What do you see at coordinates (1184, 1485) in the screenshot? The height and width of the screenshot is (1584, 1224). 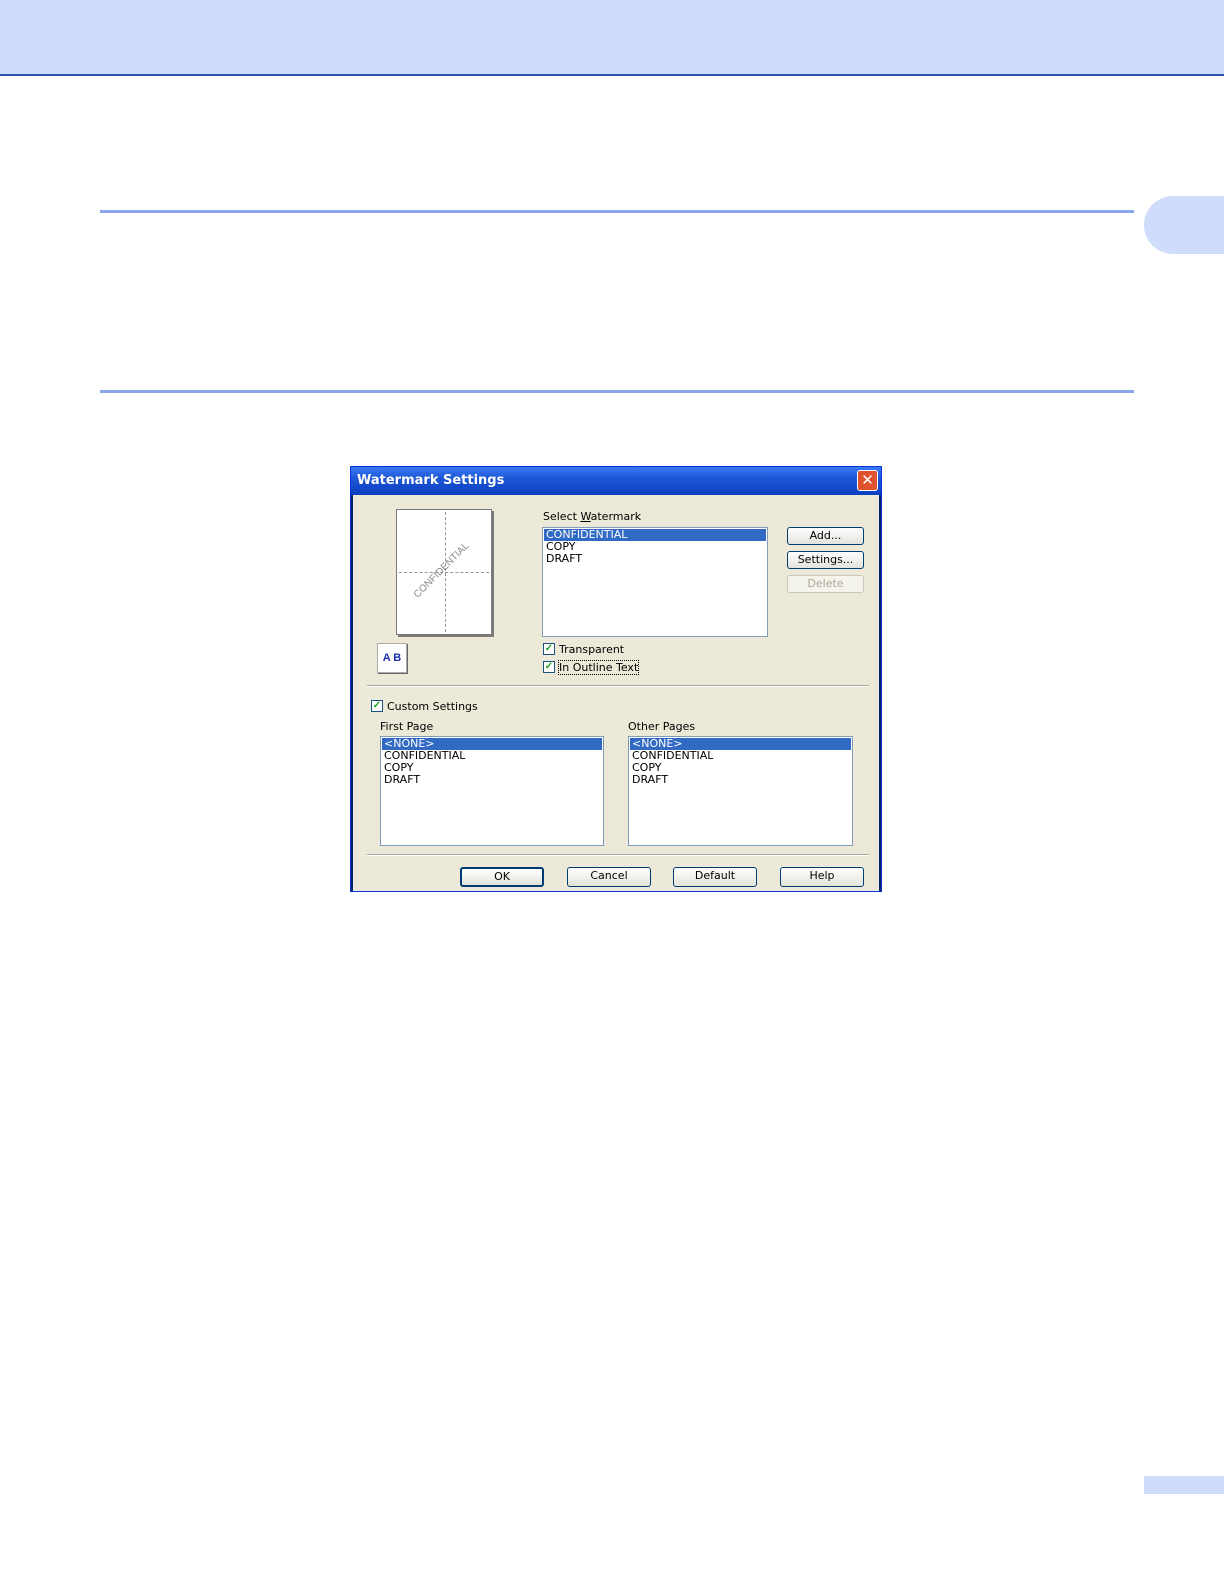 I see `page-number-tab` at bounding box center [1184, 1485].